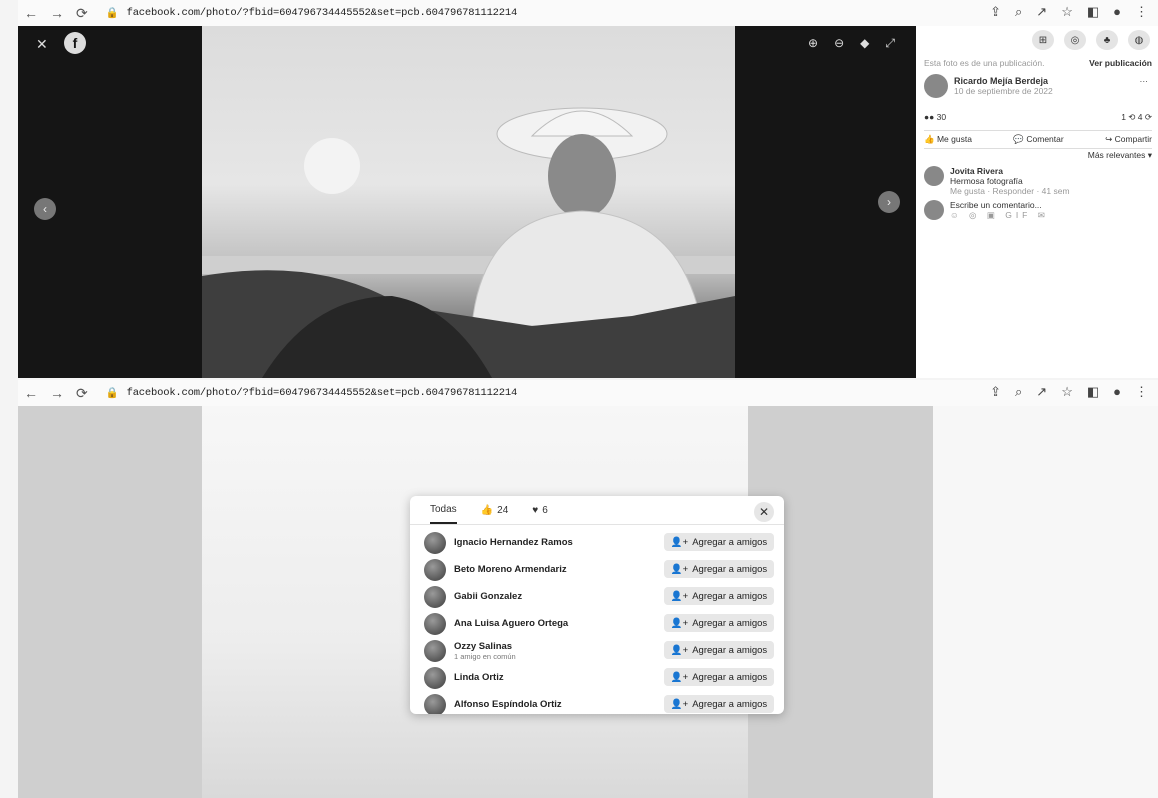 The image size is (1158, 798). Describe the element at coordinates (597, 677) in the screenshot. I see `list-item: Linda Ortiz 👤+ Agregar a amigos` at that location.